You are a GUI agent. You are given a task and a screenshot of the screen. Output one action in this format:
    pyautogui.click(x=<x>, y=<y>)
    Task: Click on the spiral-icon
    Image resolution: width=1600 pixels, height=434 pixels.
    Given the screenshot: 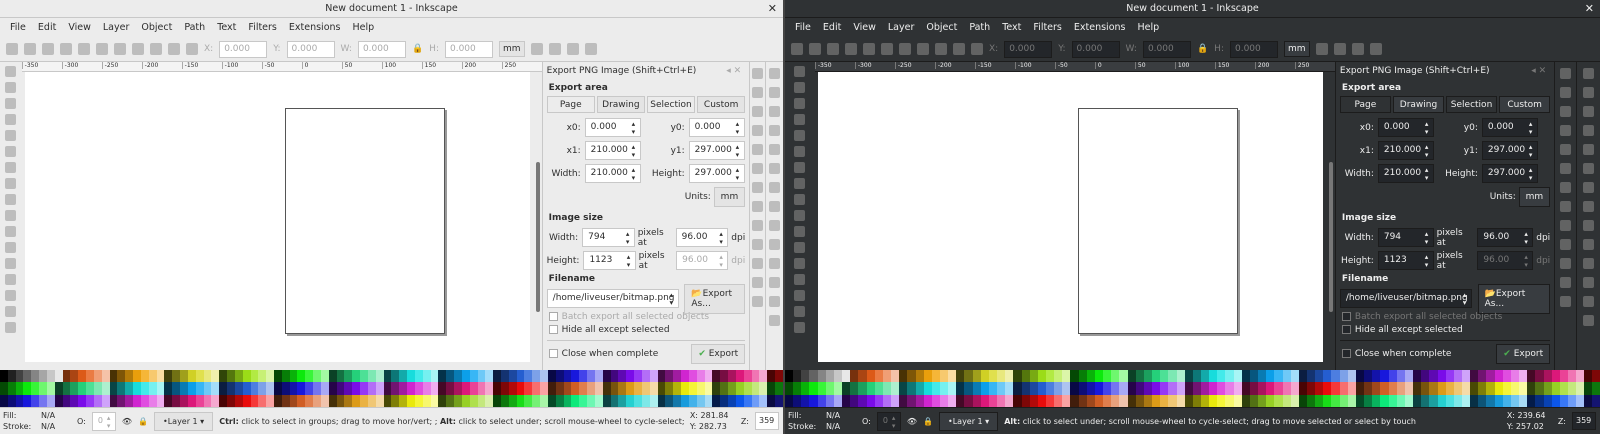 What is the action you would take?
    pyautogui.click(x=800, y=215)
    